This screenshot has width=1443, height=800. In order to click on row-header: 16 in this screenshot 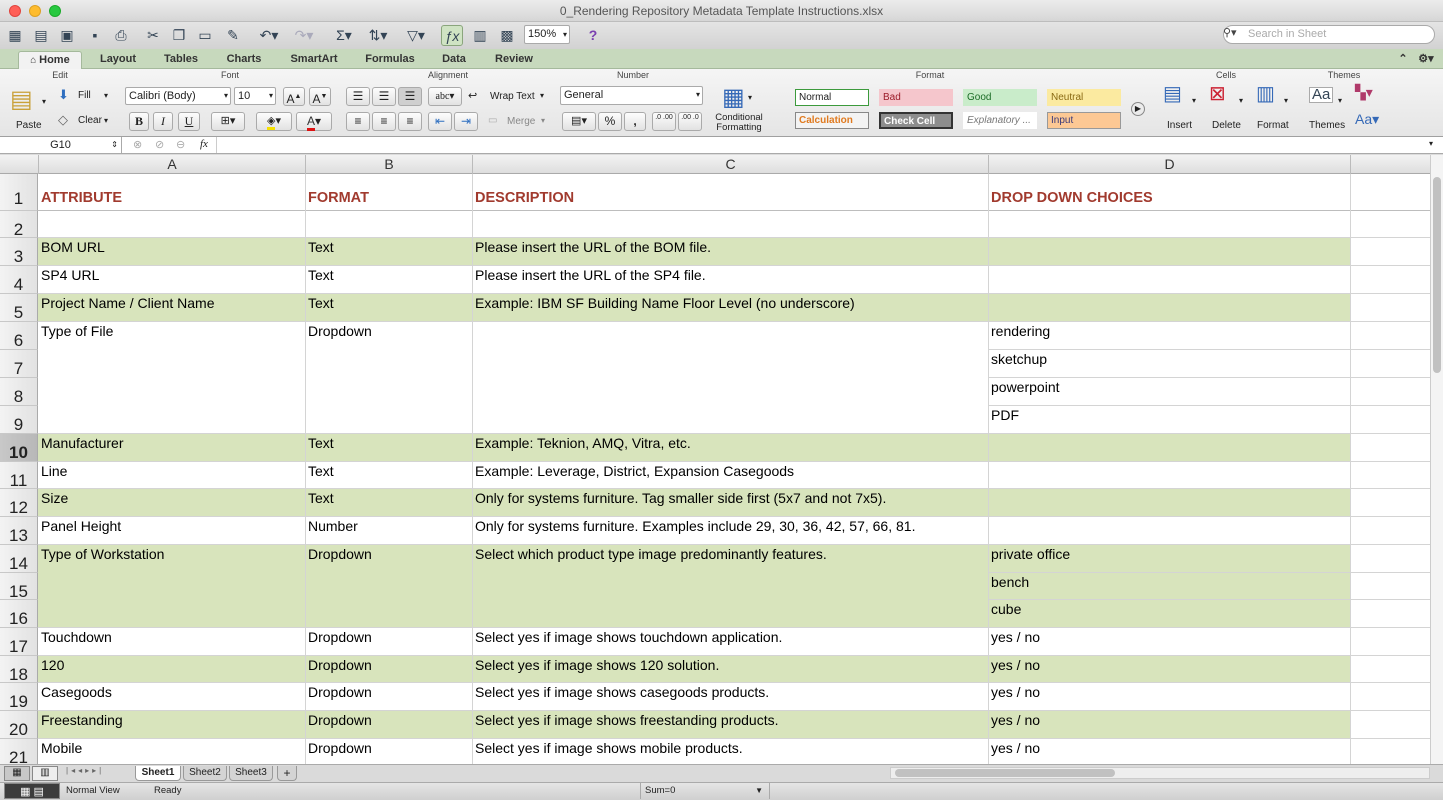, I will do `click(19, 614)`.